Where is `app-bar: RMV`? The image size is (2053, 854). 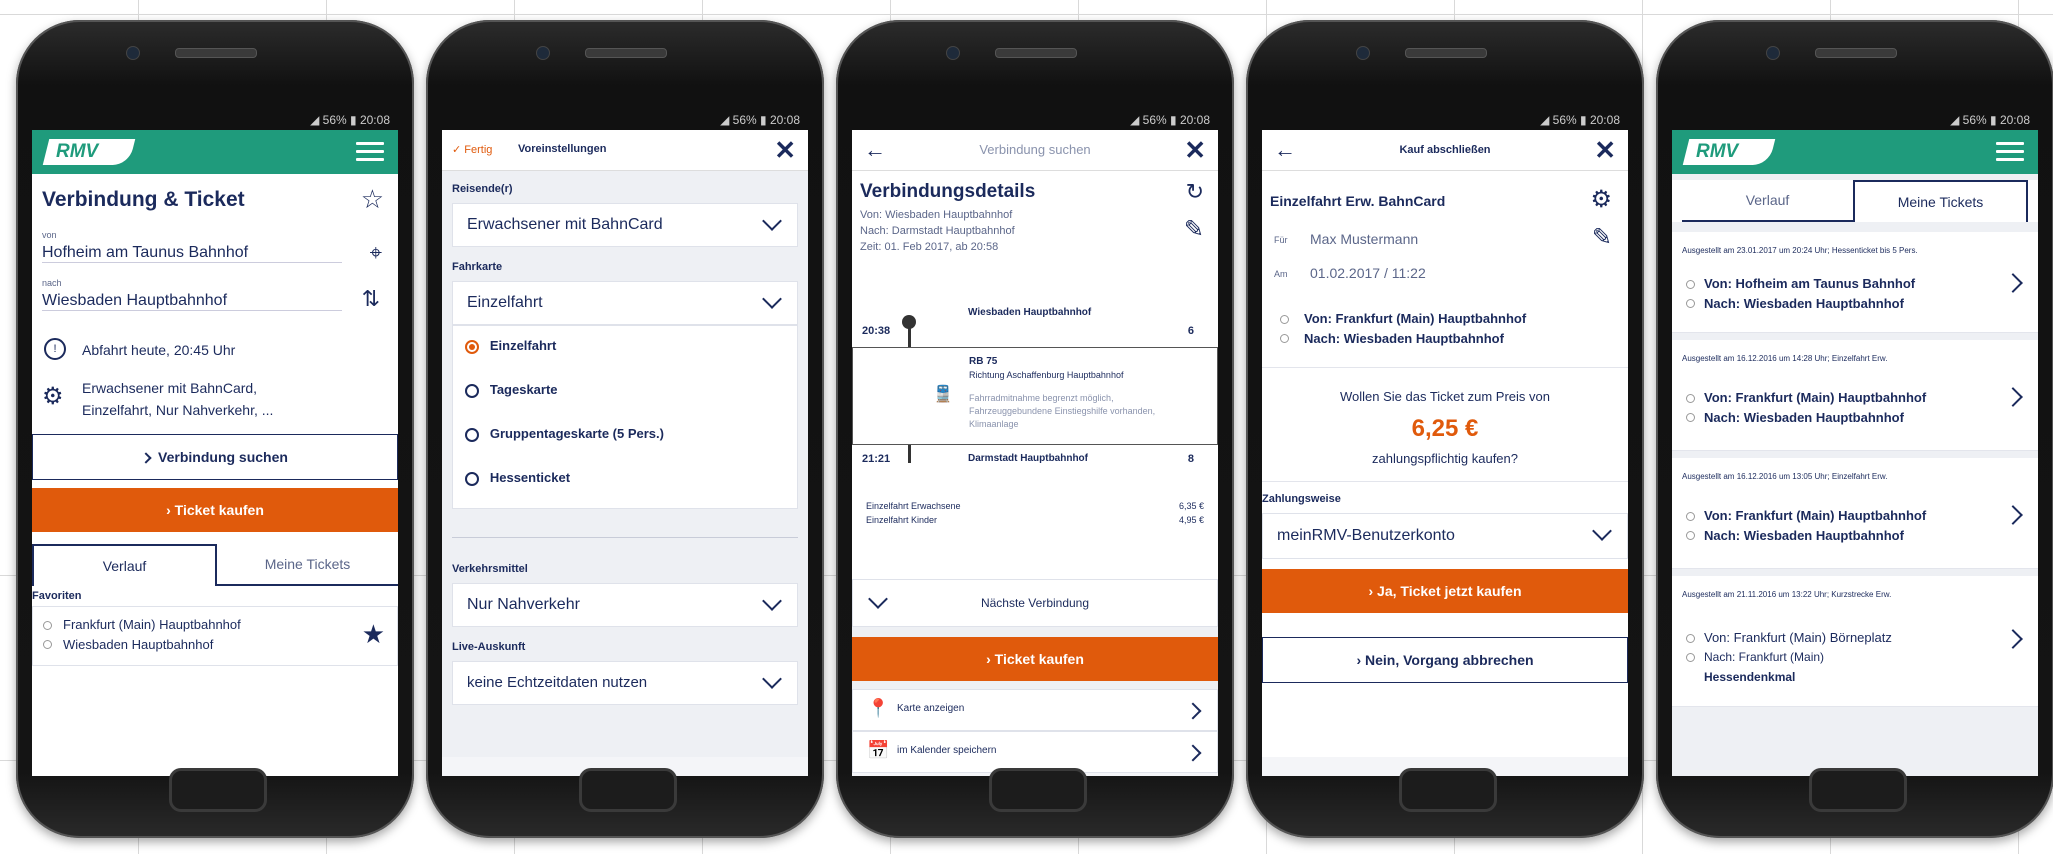 app-bar: RMV is located at coordinates (215, 152).